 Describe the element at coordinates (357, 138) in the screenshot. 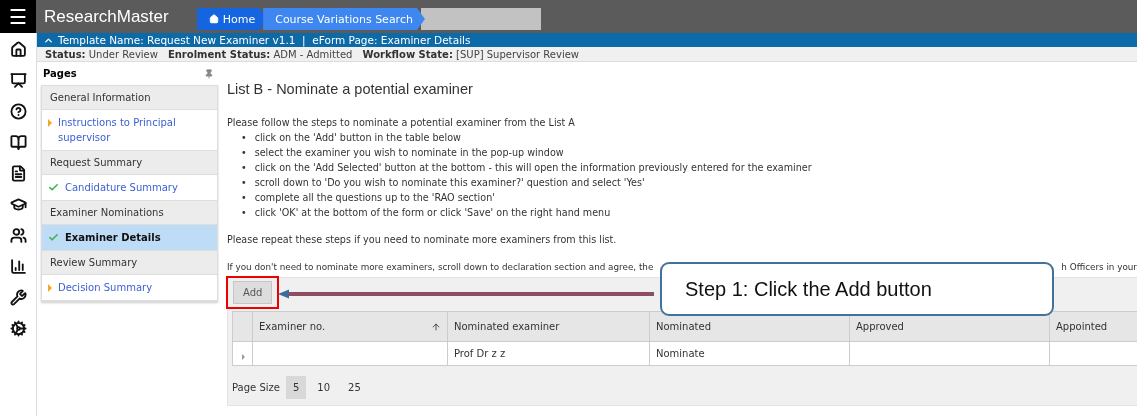

I see `step-item: click on the 'Add' button in the table below` at that location.